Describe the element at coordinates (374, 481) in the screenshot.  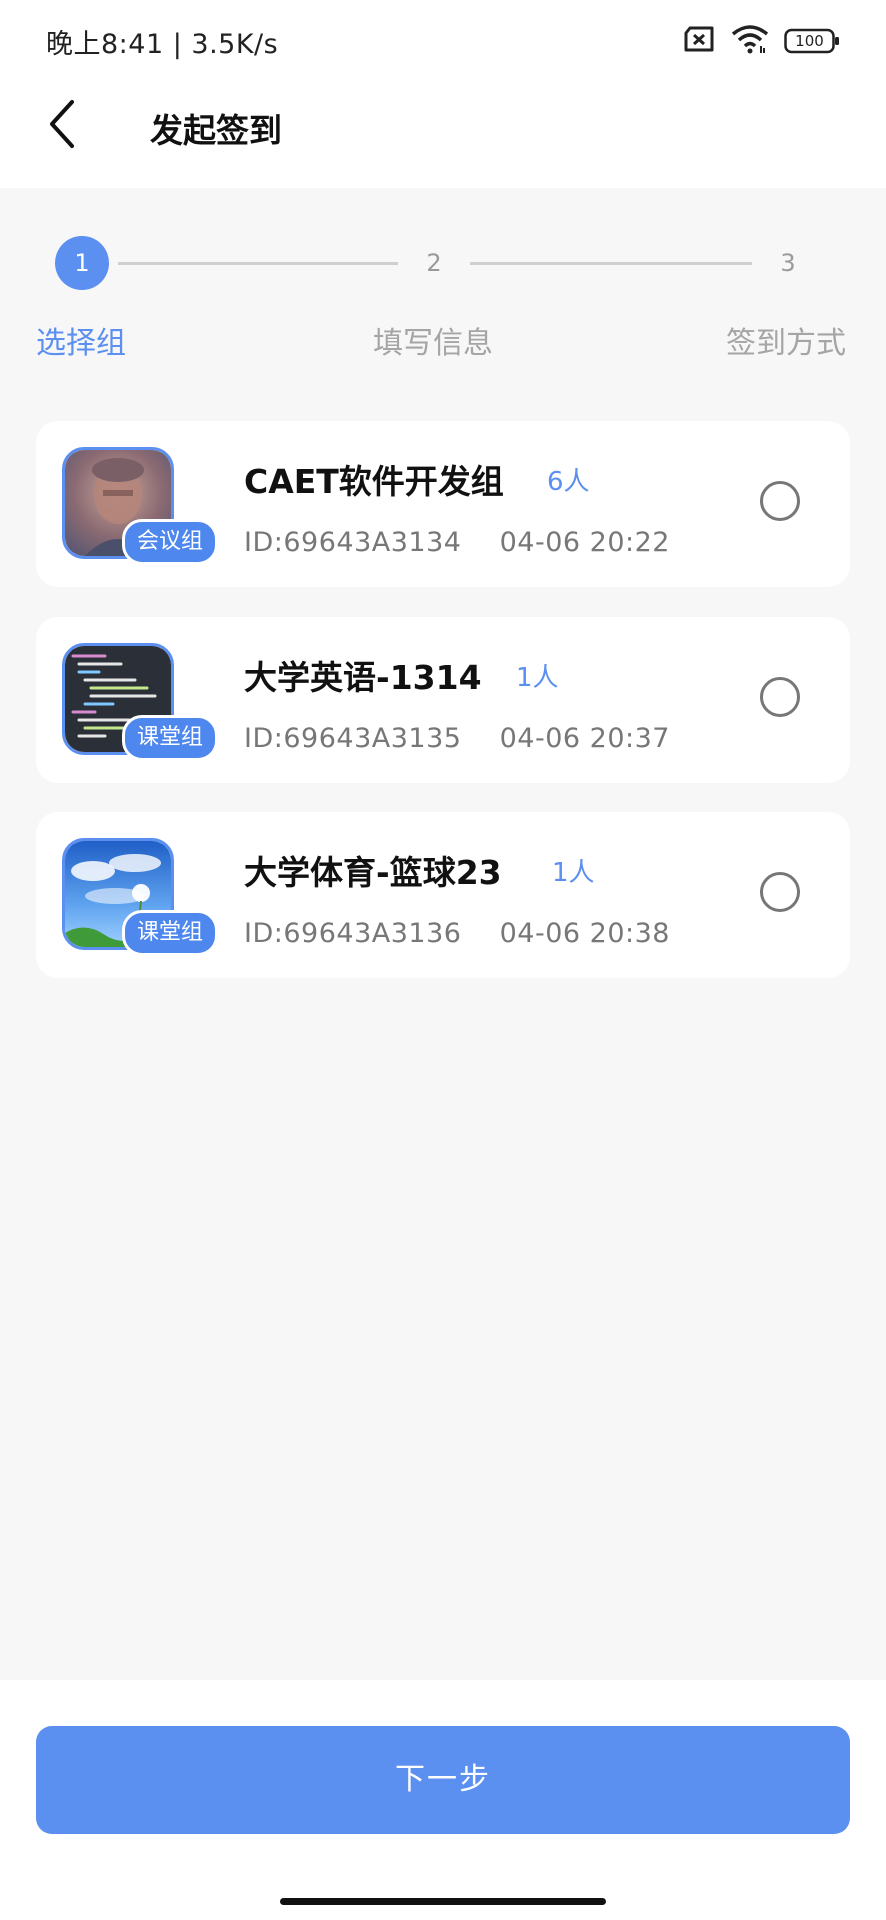
I see `group-name: CAET软件开发组` at that location.